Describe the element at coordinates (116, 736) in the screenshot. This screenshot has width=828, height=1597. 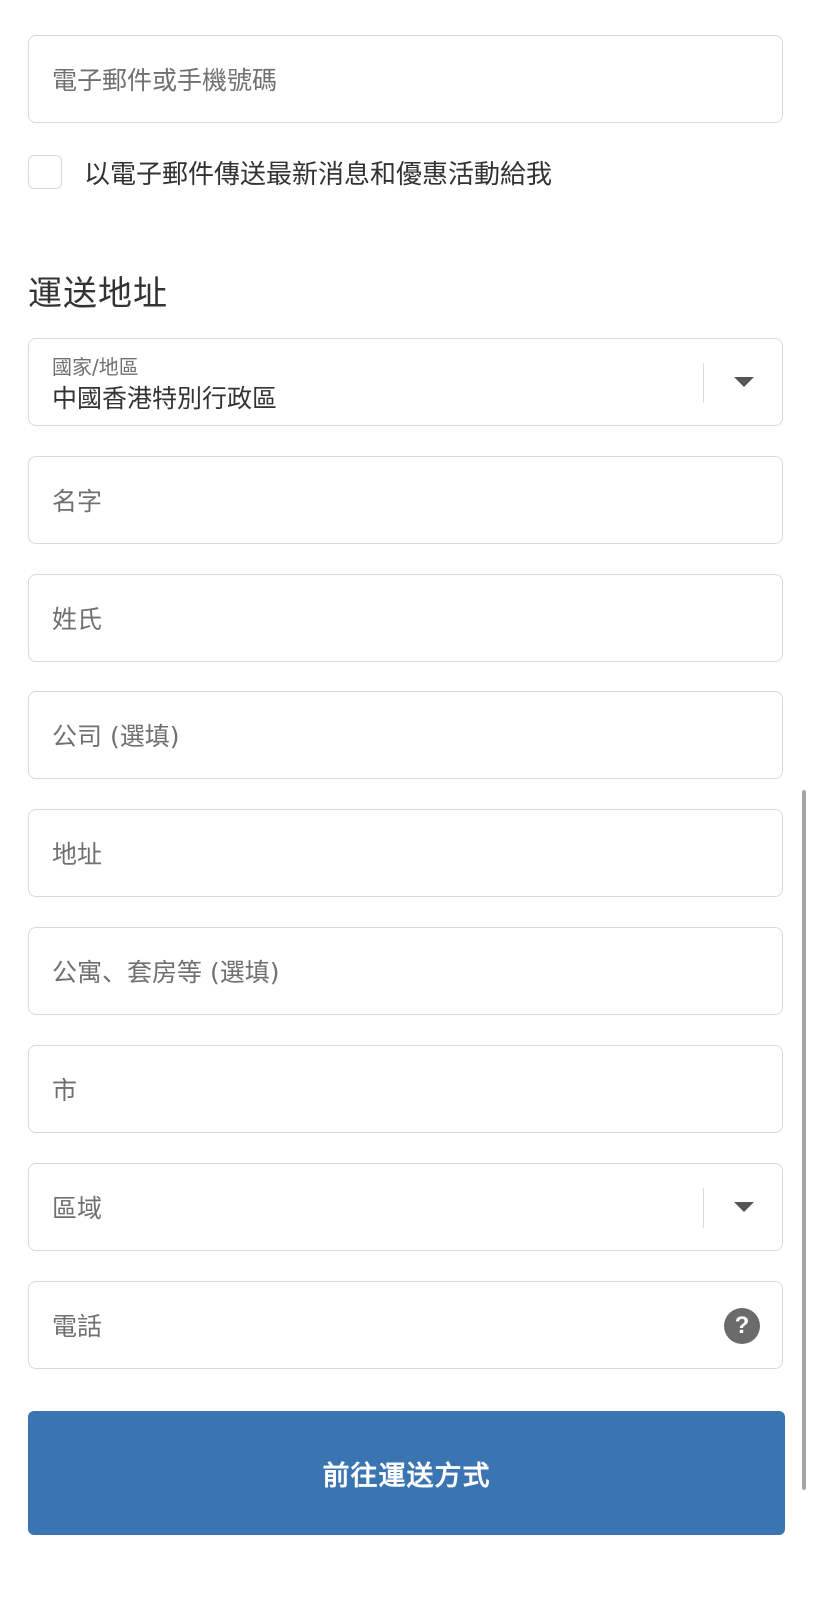
I see `company-placeholder: 公司 (選填)` at that location.